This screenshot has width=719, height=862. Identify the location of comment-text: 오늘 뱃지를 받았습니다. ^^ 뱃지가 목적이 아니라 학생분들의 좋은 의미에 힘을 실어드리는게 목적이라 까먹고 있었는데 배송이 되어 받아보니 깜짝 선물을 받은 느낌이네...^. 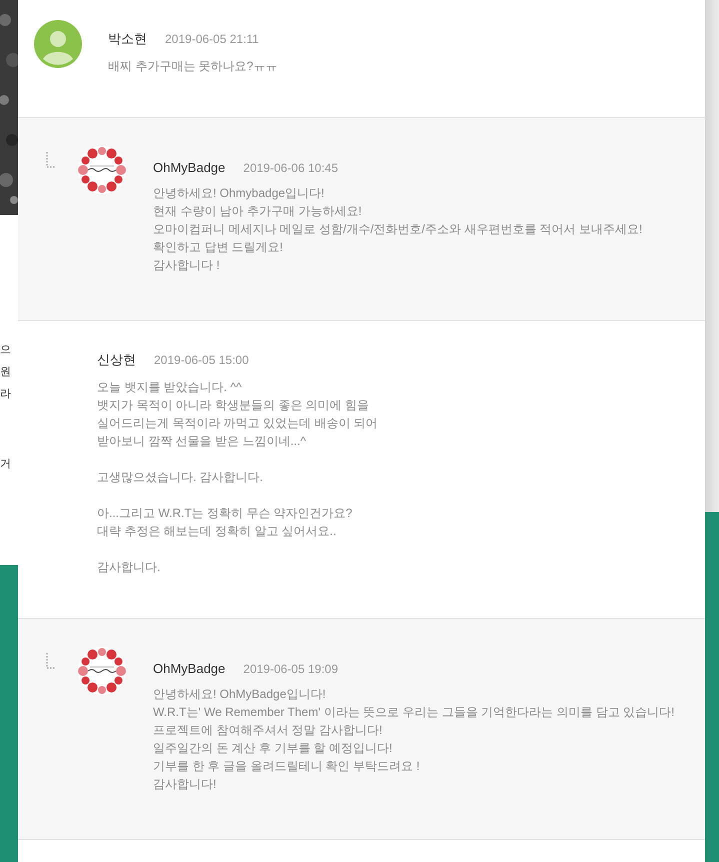
(238, 414).